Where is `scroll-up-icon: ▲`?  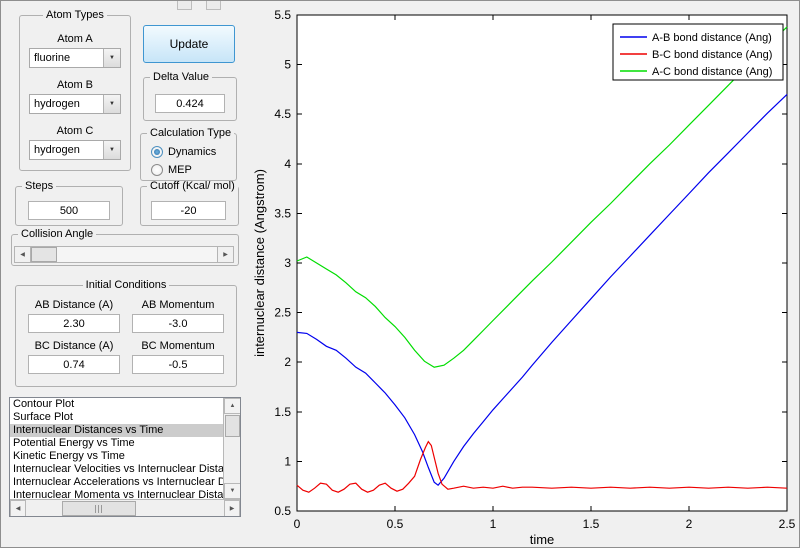
scroll-up-icon: ▲ is located at coordinates (232, 406).